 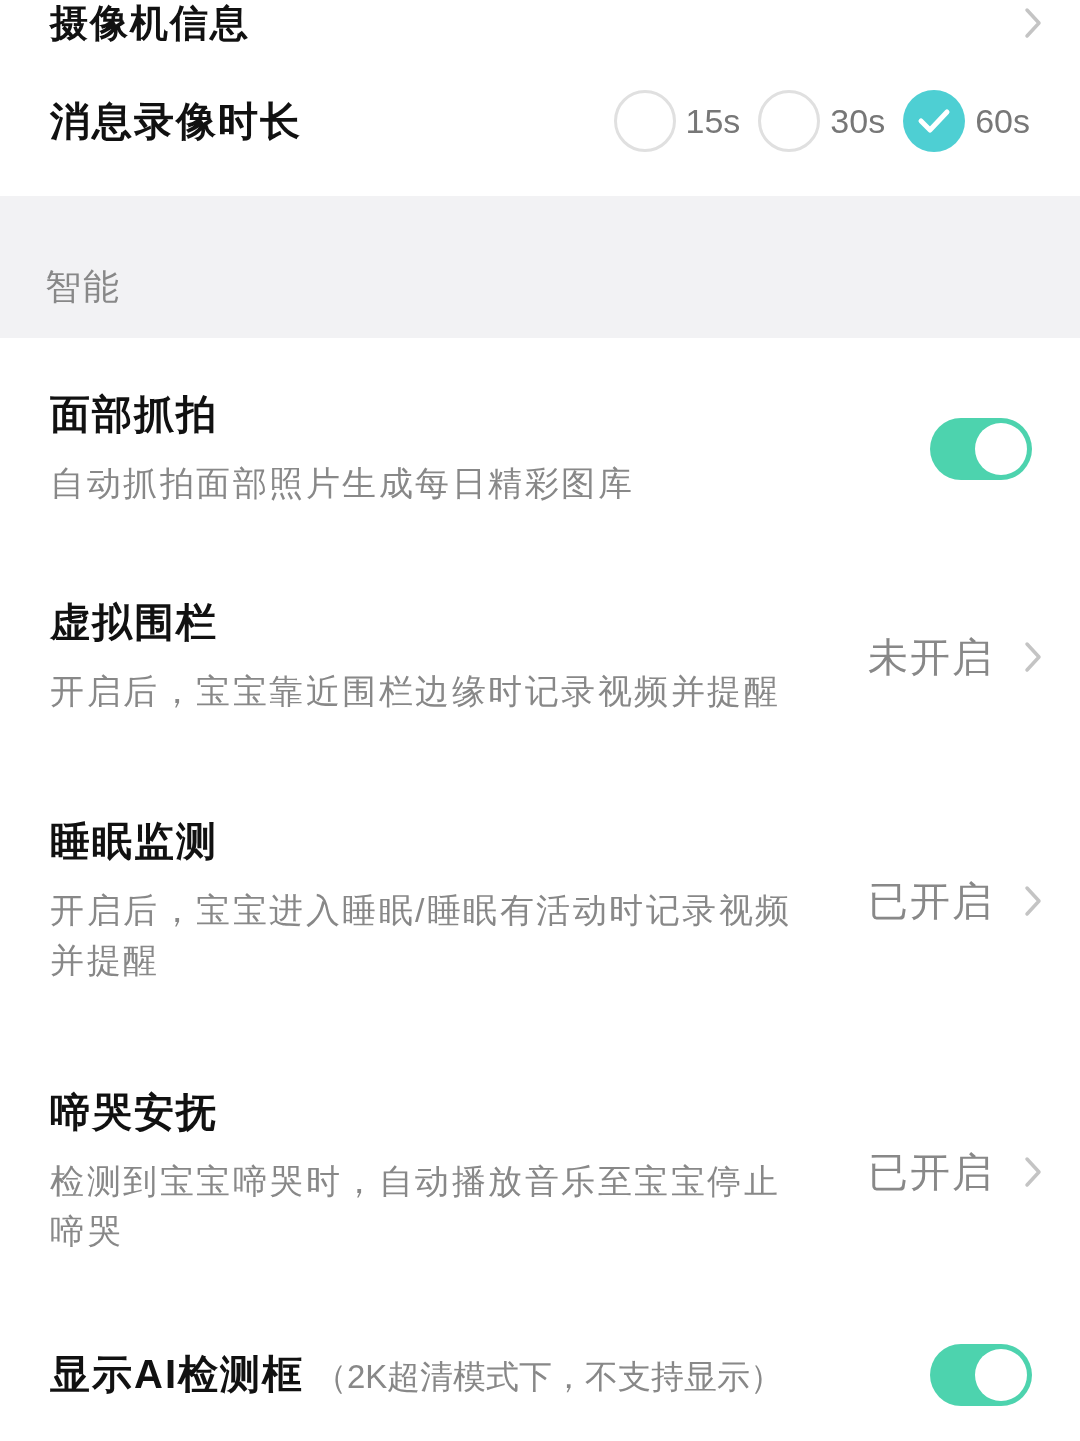 I want to click on check-icon, so click(x=934, y=121).